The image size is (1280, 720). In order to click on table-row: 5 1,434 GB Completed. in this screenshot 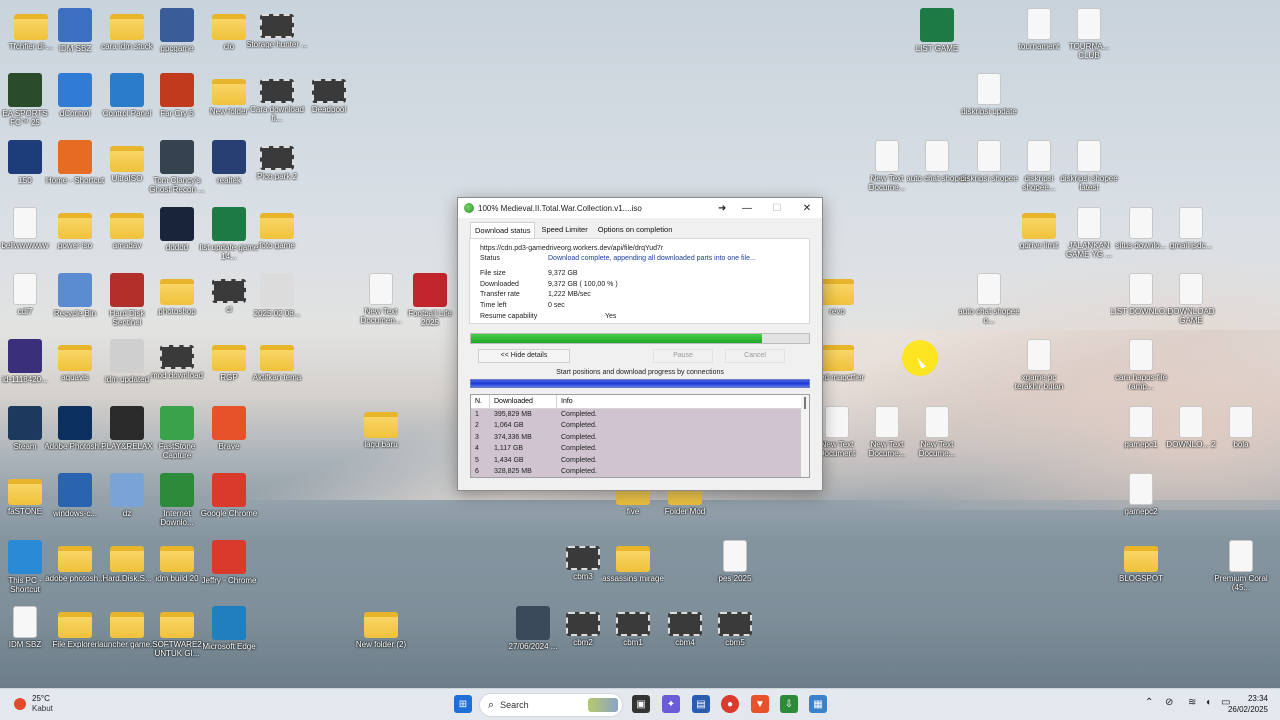, I will do `click(640, 460)`.